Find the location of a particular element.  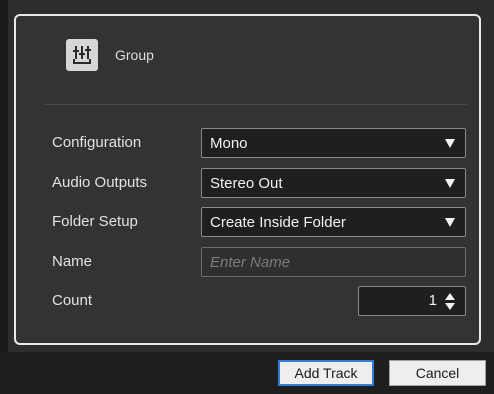

stepper-up-icon is located at coordinates (450, 296).